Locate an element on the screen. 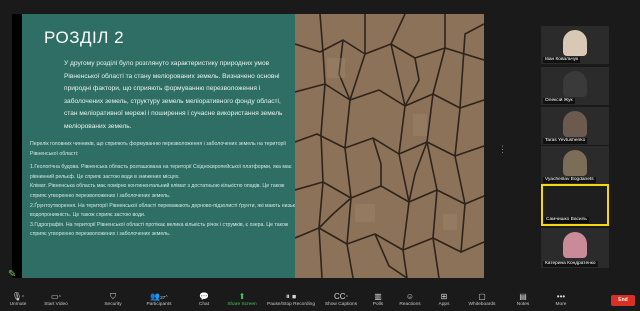 The image size is (640, 311). participants-label: Participants is located at coordinates (159, 304).